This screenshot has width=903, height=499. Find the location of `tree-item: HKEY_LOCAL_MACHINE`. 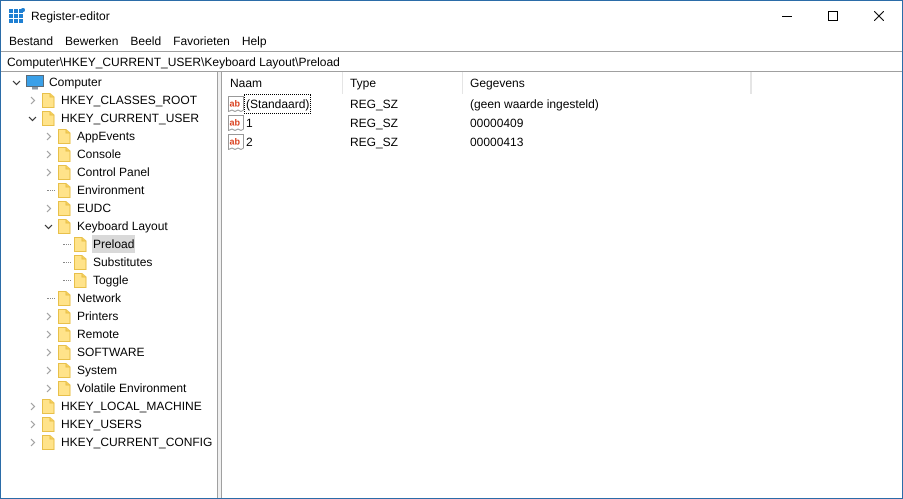

tree-item: HKEY_LOCAL_MACHINE is located at coordinates (131, 406).